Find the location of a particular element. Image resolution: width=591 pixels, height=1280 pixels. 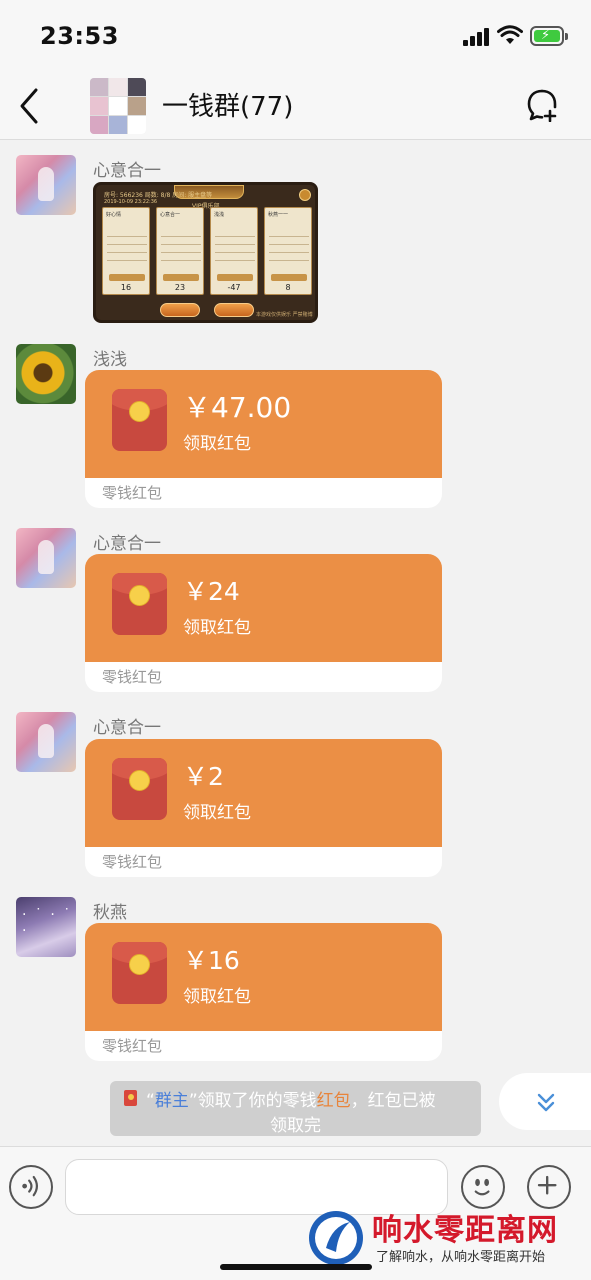

group-title: 一钱群(77) is located at coordinates (227, 104).